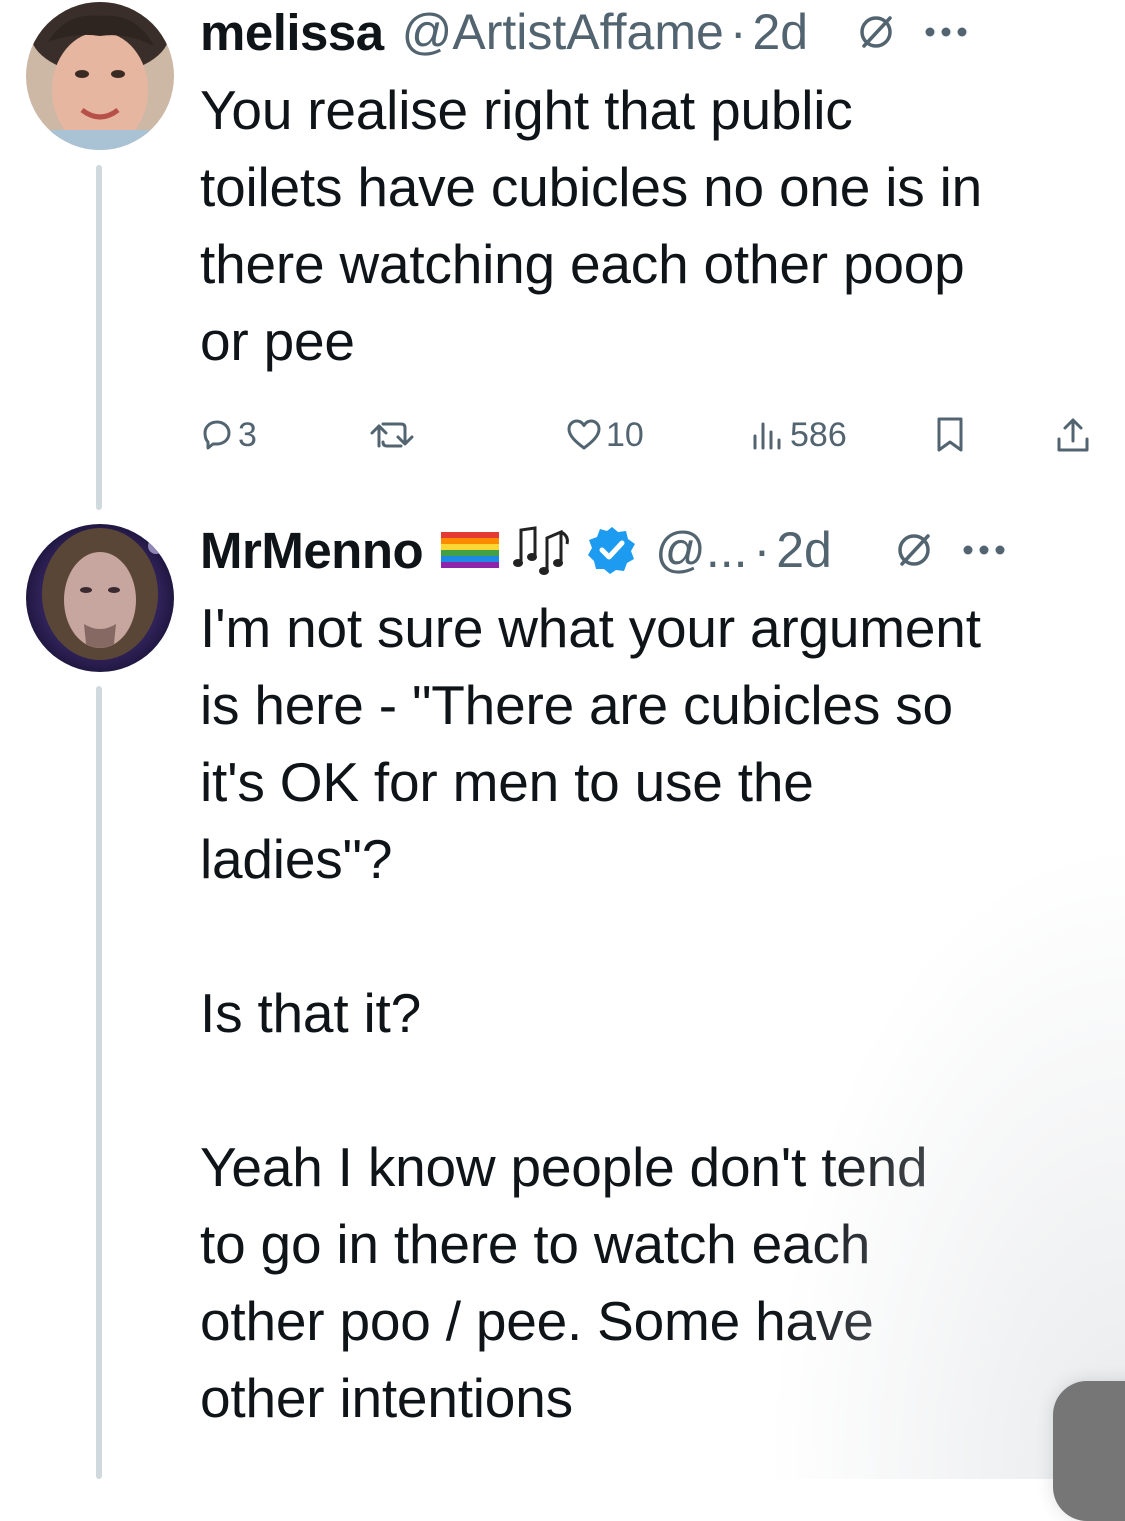 The height and width of the screenshot is (1521, 1125). I want to click on reply-count: 3, so click(247, 434).